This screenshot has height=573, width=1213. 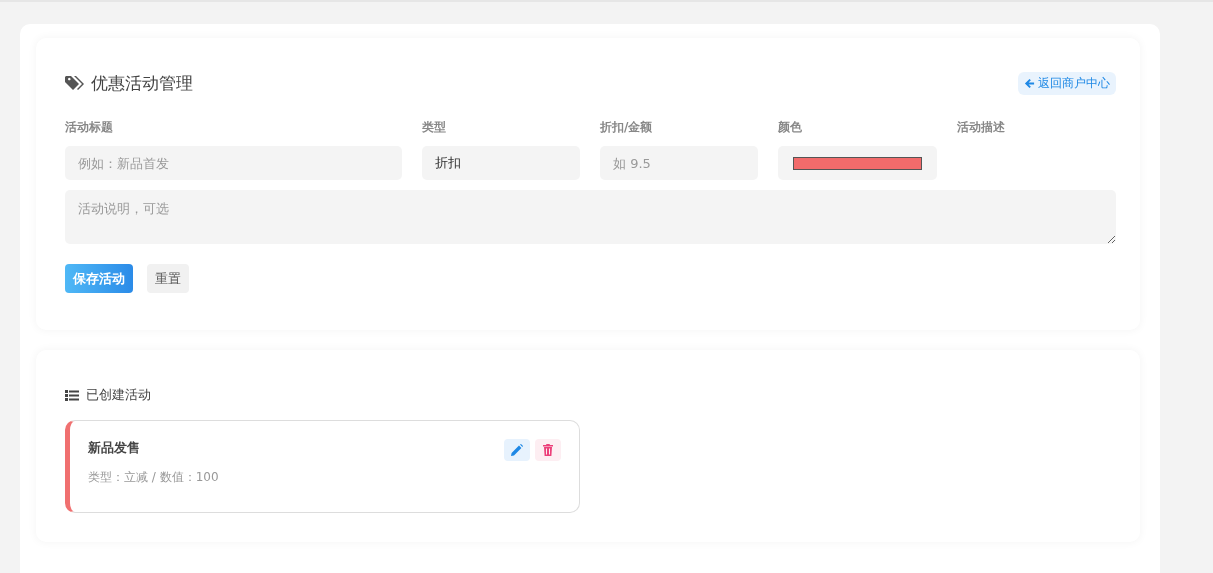 What do you see at coordinates (790, 127) in the screenshot?
I see `field-label: 颜色` at bounding box center [790, 127].